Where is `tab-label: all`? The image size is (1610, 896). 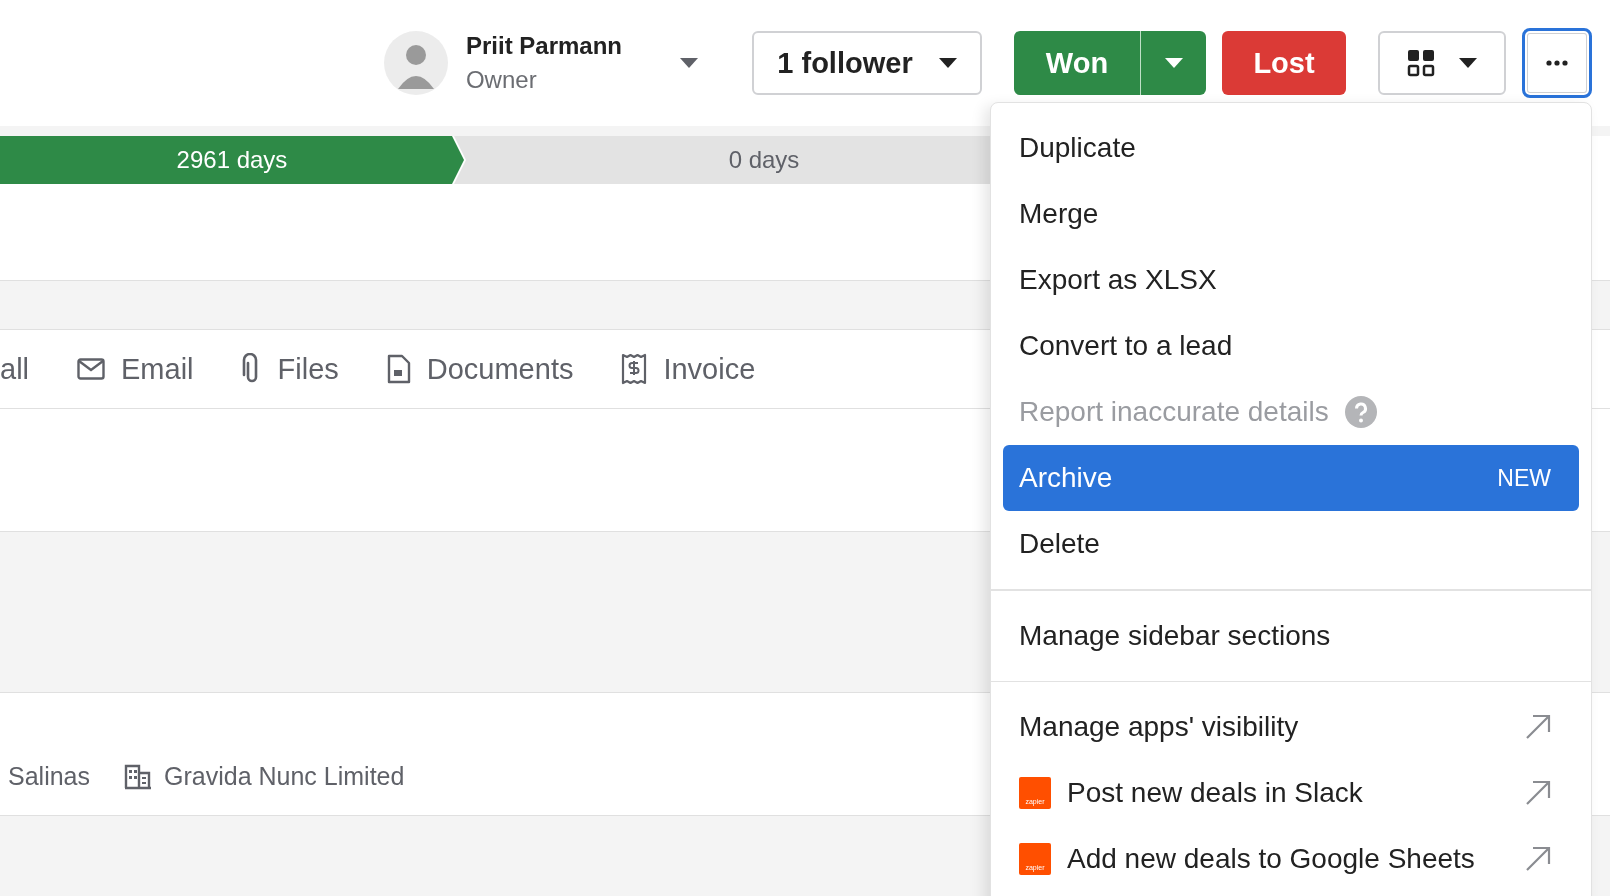
tab-label: all is located at coordinates (14, 369).